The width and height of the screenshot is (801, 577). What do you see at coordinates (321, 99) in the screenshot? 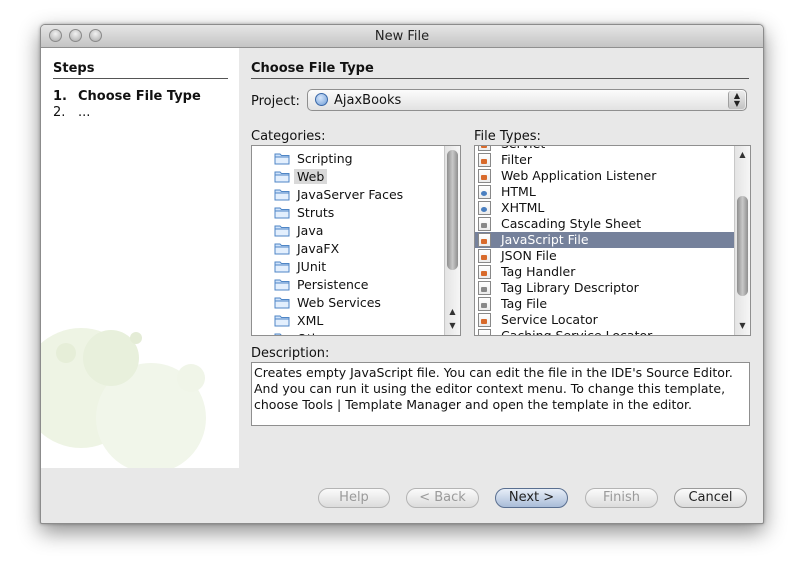
I see `globe-icon` at bounding box center [321, 99].